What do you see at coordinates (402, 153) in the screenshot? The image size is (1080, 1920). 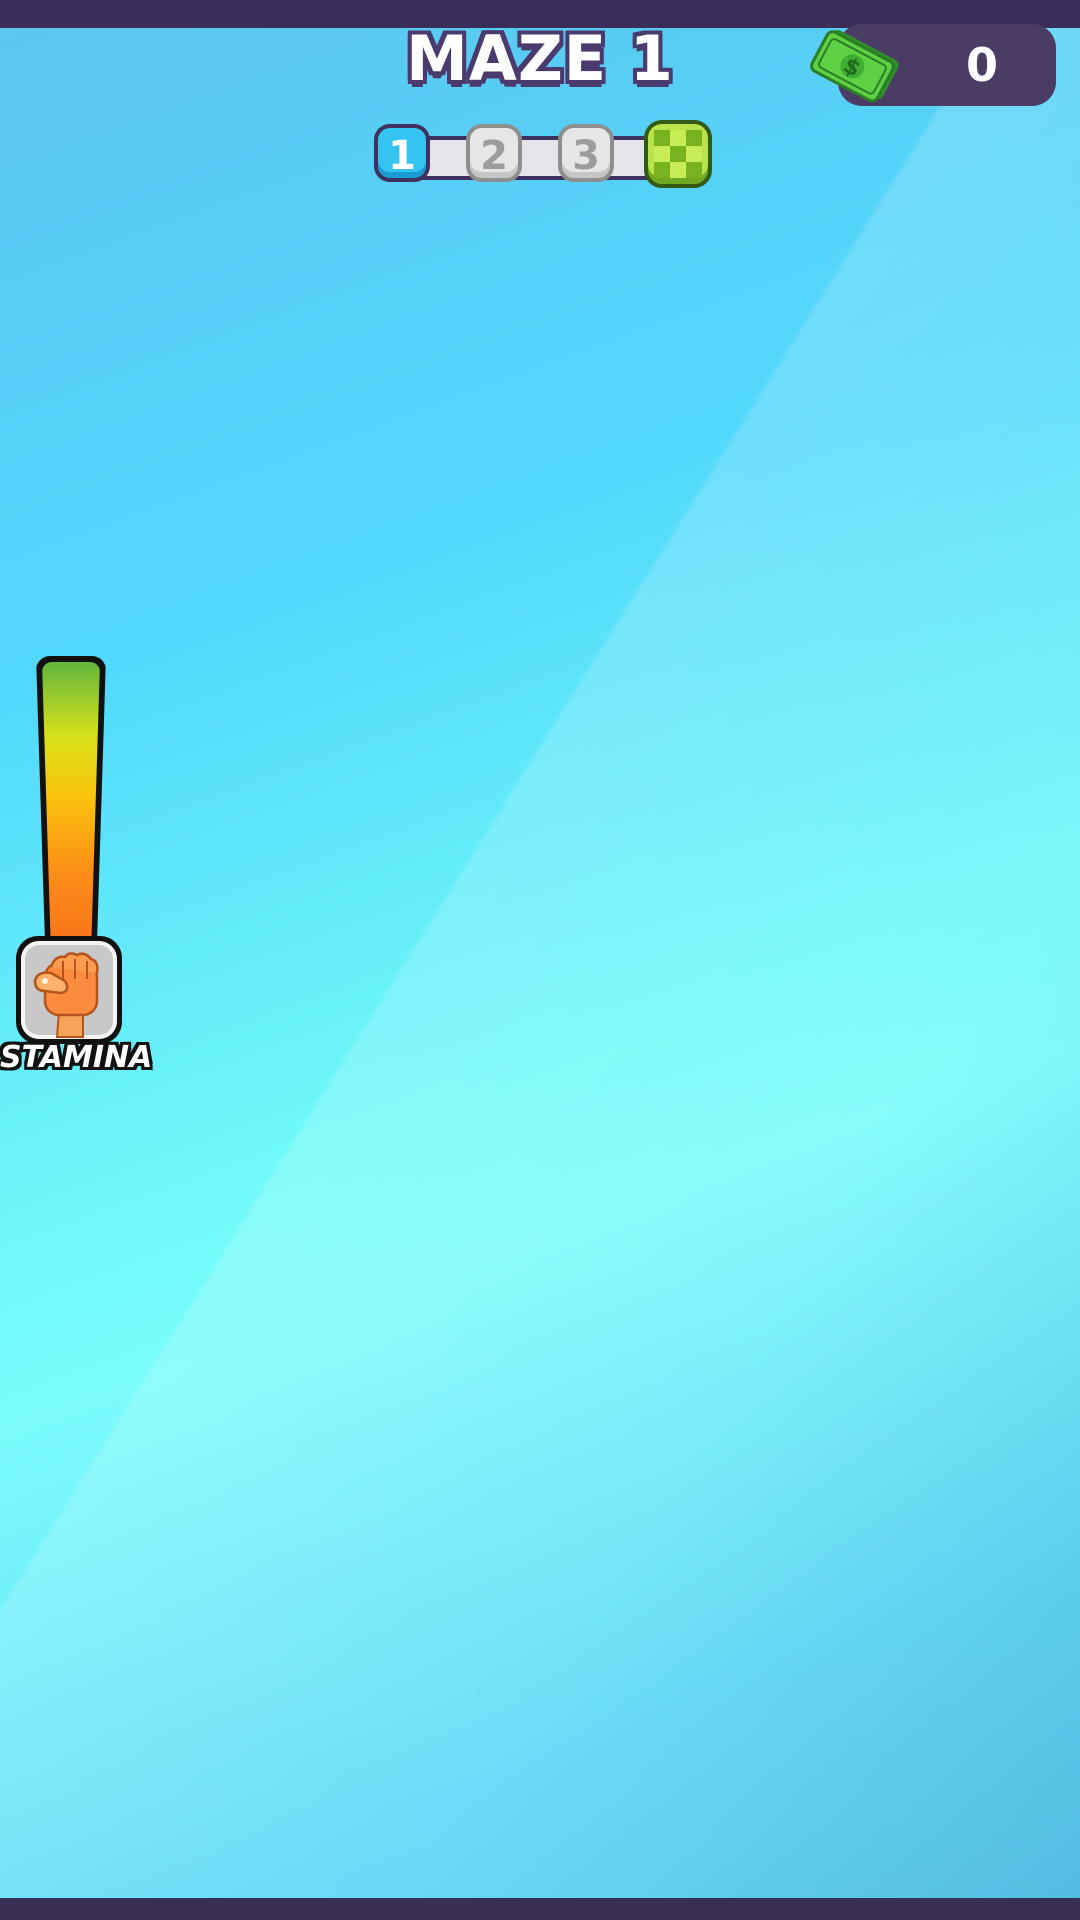 I see `stage-1-marker: 1` at bounding box center [402, 153].